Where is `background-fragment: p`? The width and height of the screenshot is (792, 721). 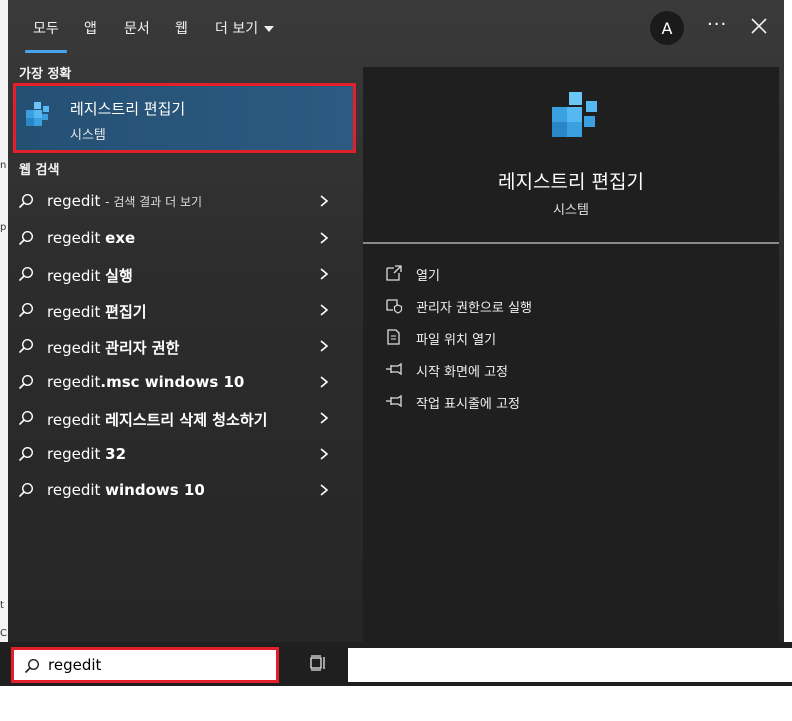 background-fragment: p is located at coordinates (3, 227).